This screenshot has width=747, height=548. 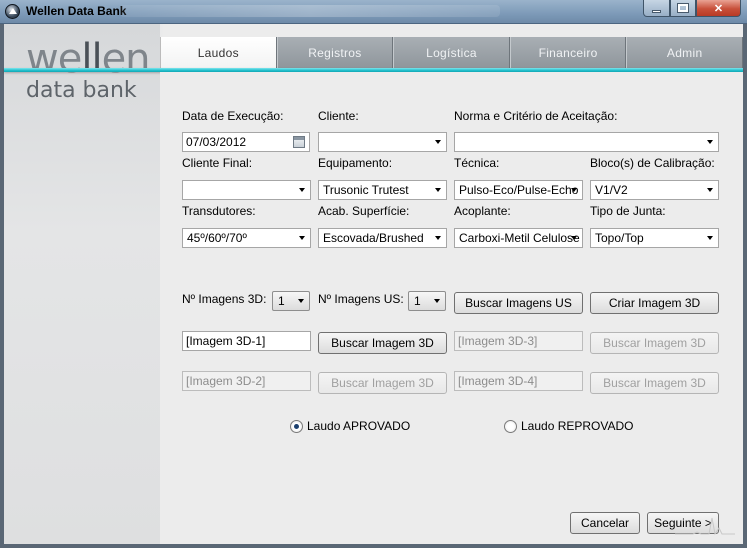 I want to click on n-imagens-3d-value: 1, so click(x=281, y=301).